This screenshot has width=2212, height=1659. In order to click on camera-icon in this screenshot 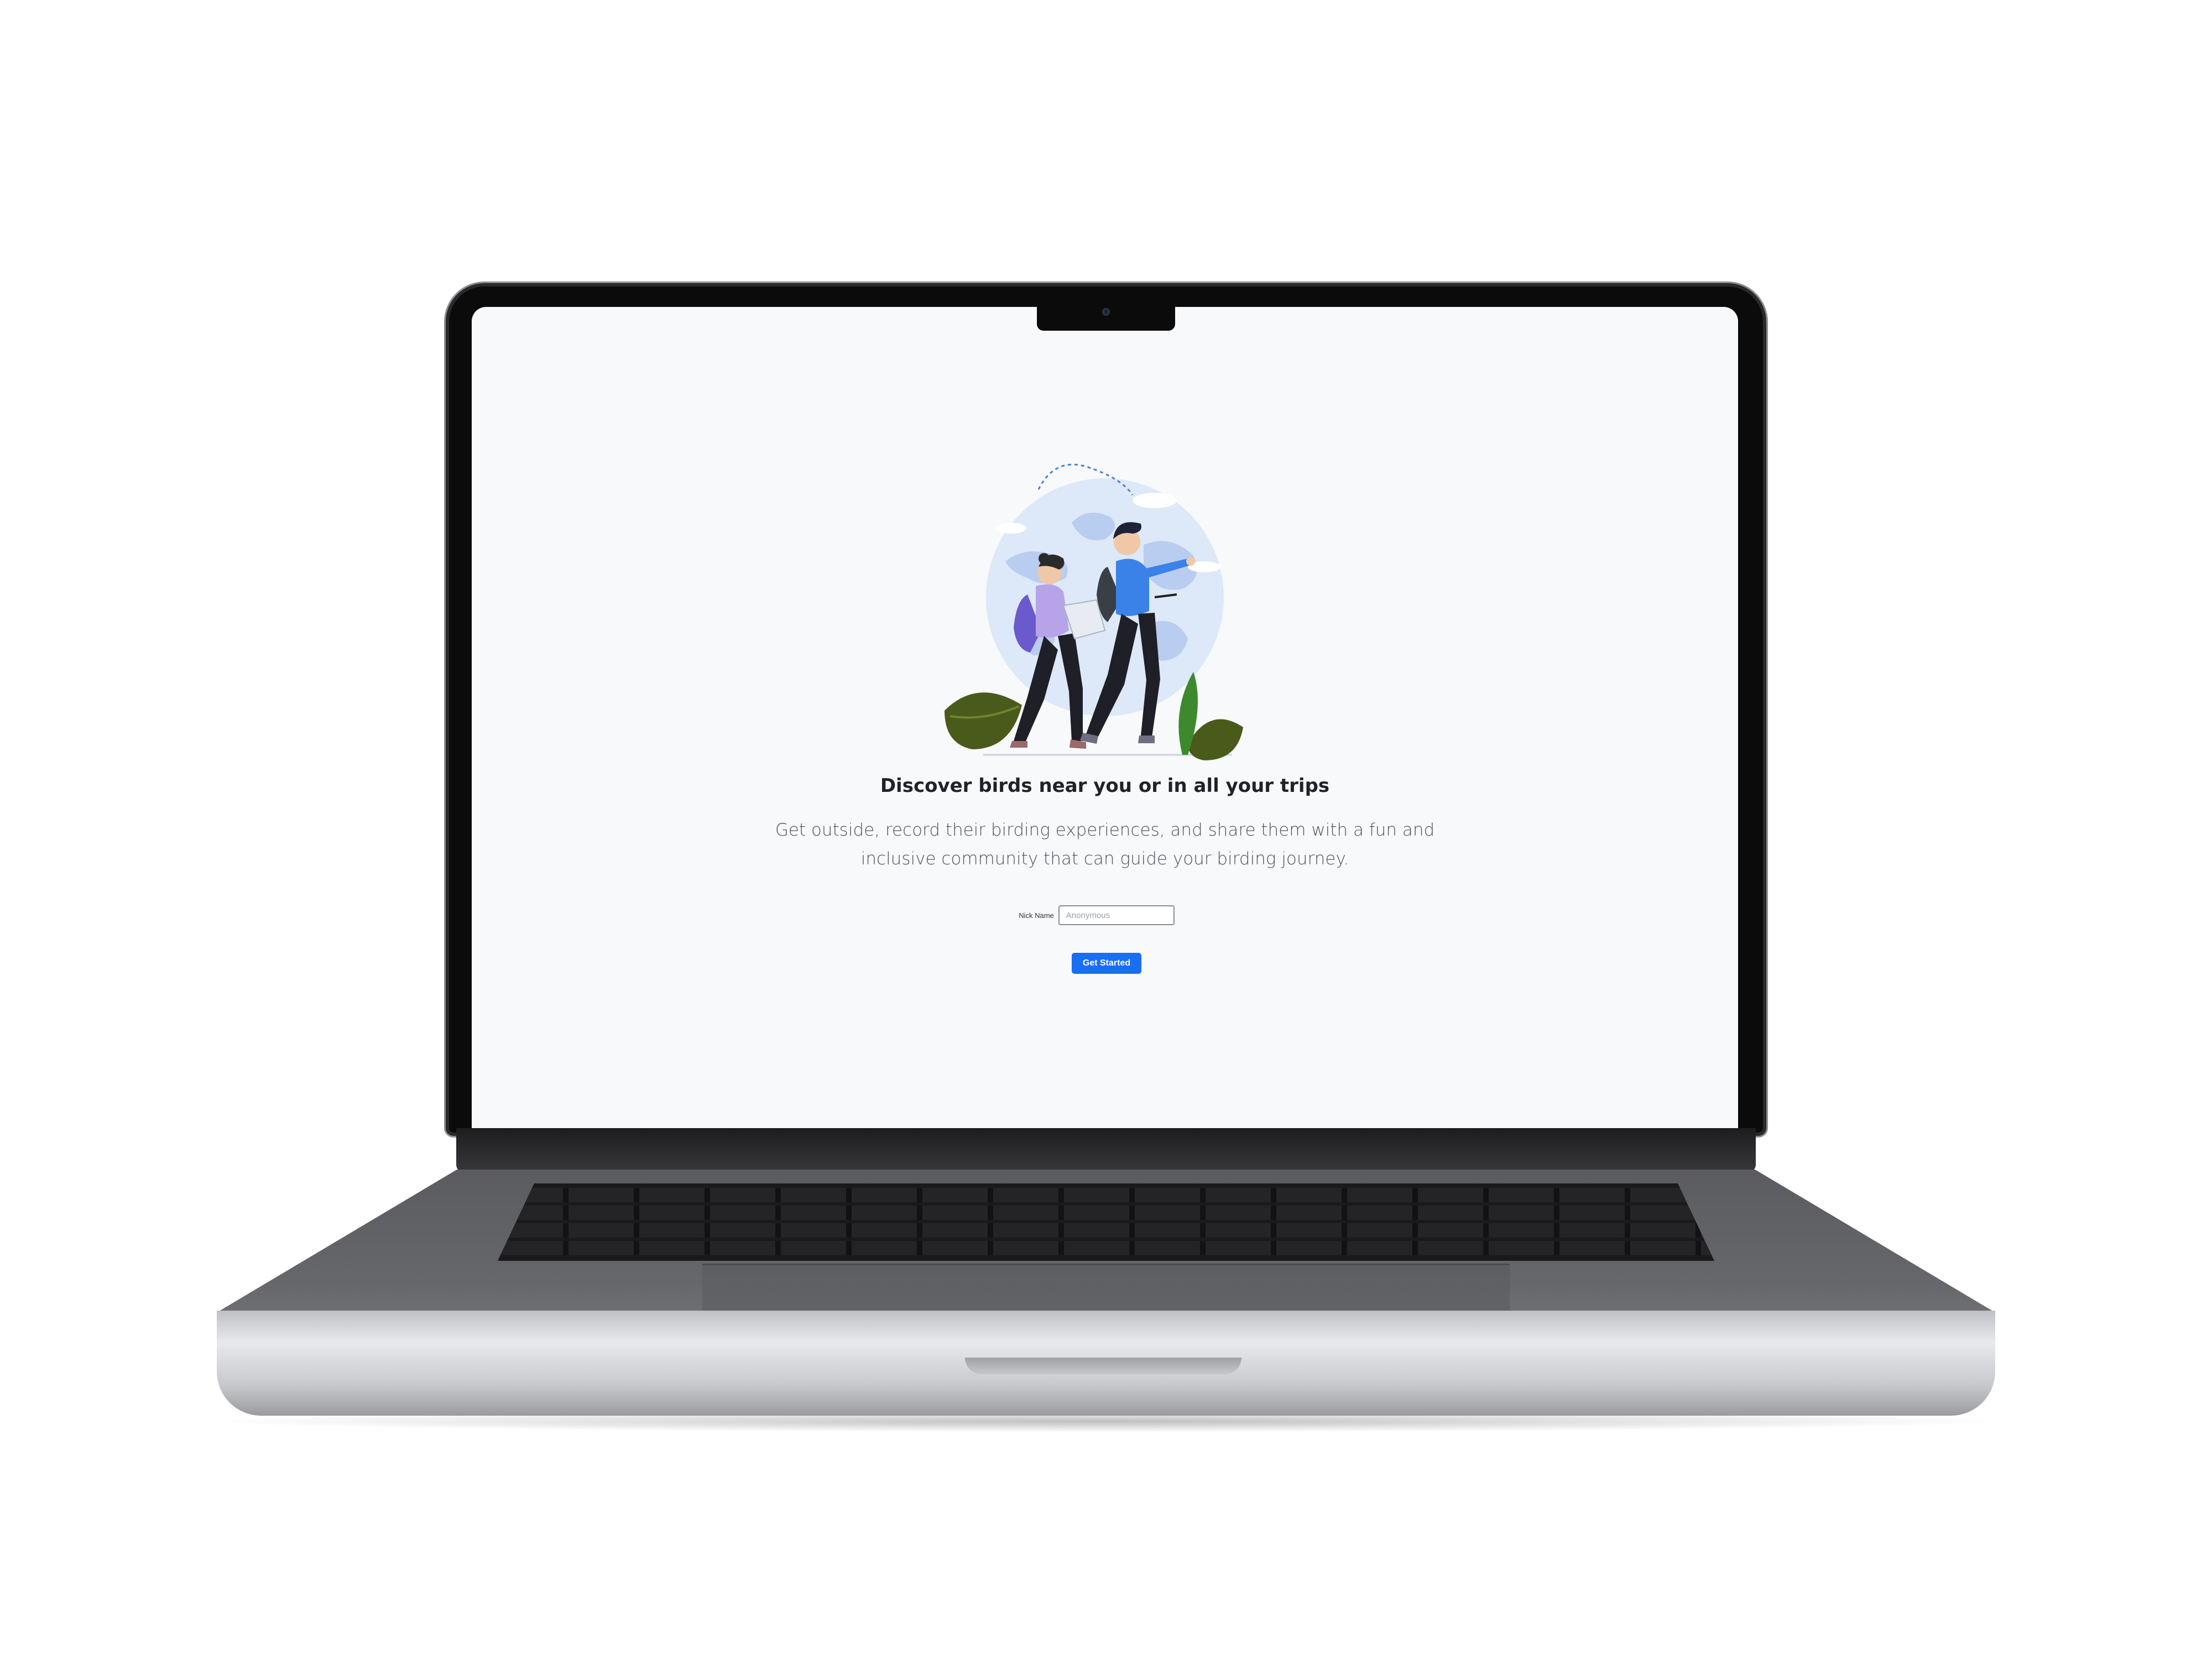, I will do `click(1106, 312)`.